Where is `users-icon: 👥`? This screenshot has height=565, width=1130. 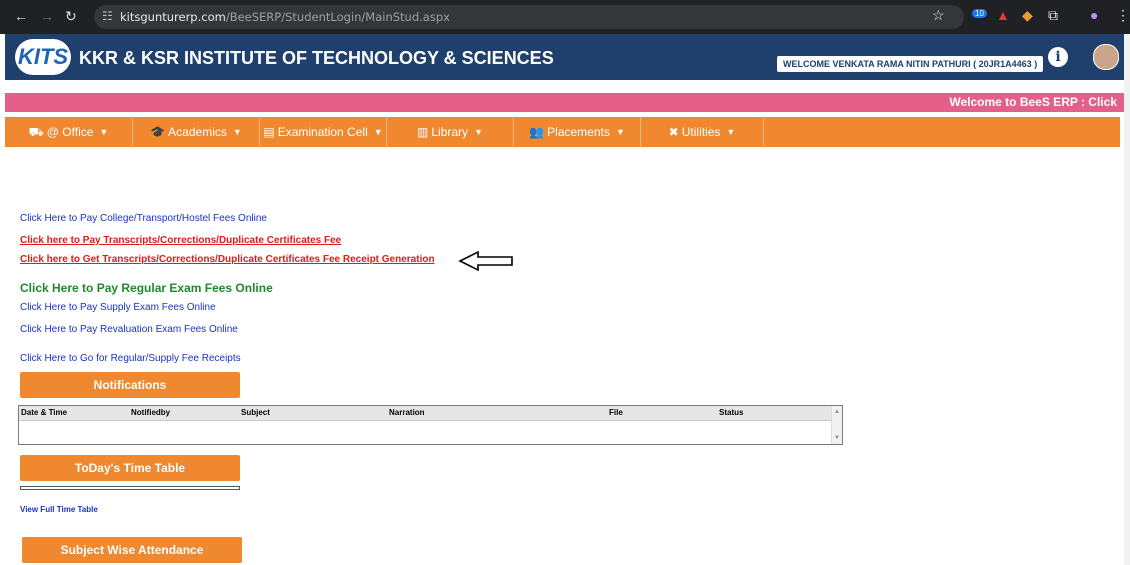 users-icon: 👥 is located at coordinates (537, 132).